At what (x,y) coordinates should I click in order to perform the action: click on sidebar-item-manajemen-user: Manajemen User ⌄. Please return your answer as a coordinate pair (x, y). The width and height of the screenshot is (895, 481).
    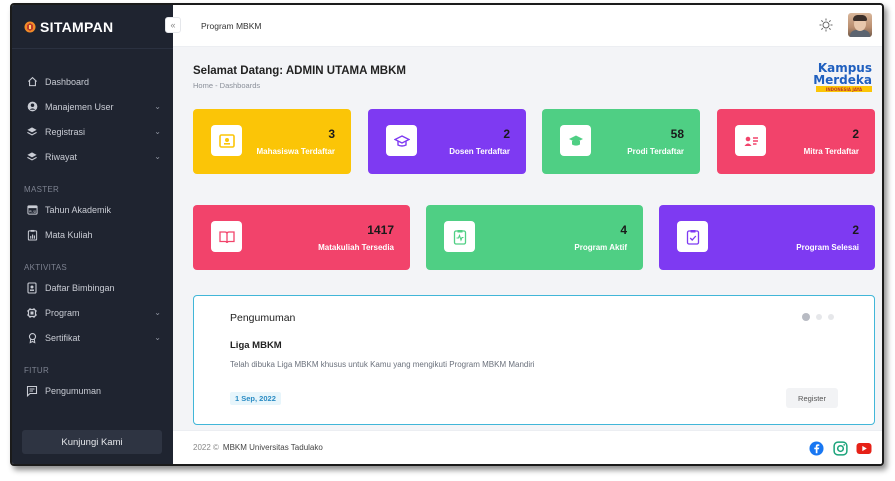
    Looking at the image, I should click on (92, 106).